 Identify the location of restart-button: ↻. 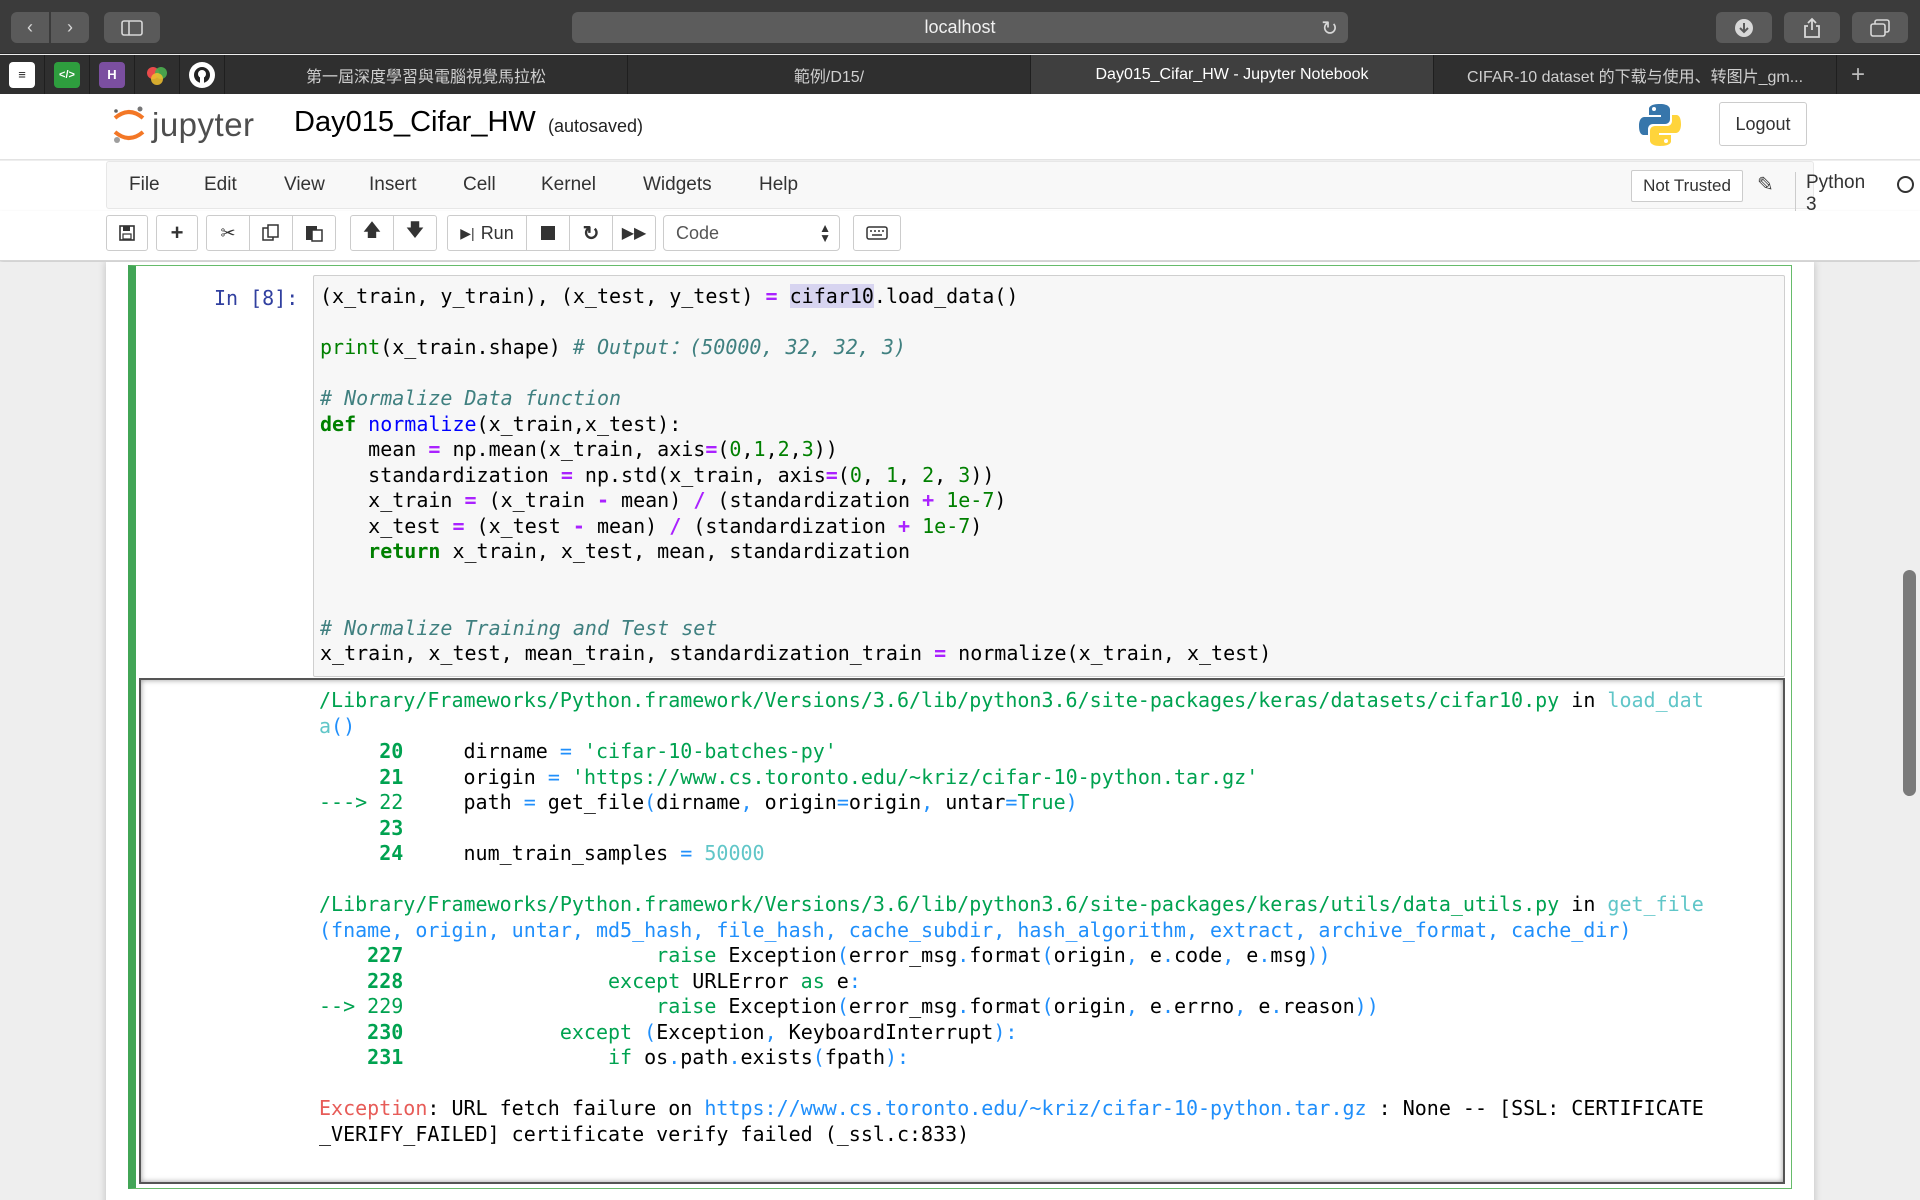
(591, 233).